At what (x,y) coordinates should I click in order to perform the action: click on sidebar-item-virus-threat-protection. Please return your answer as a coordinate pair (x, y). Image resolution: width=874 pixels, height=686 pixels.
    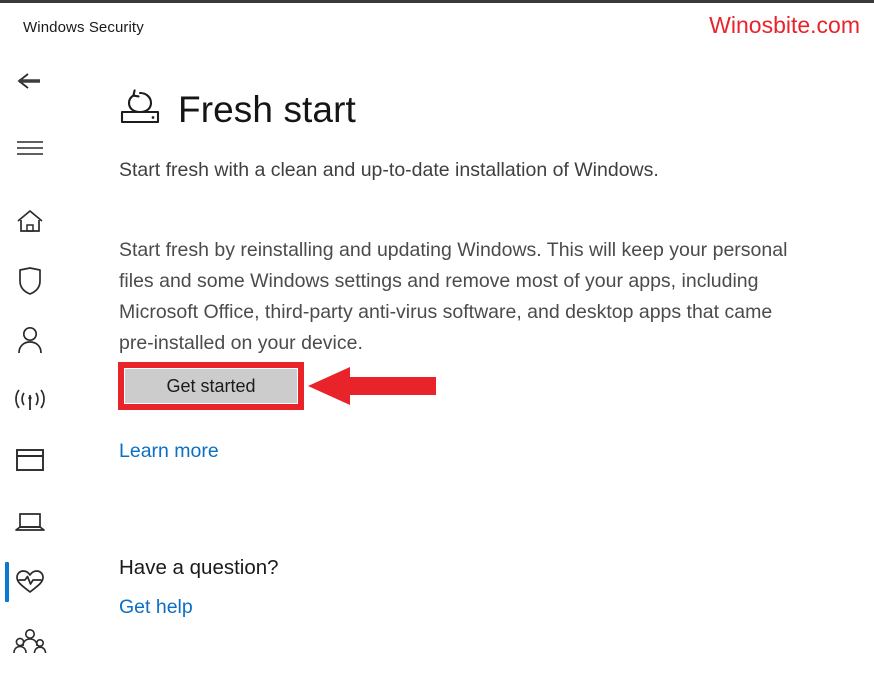
    Looking at the image, I should click on (30, 281).